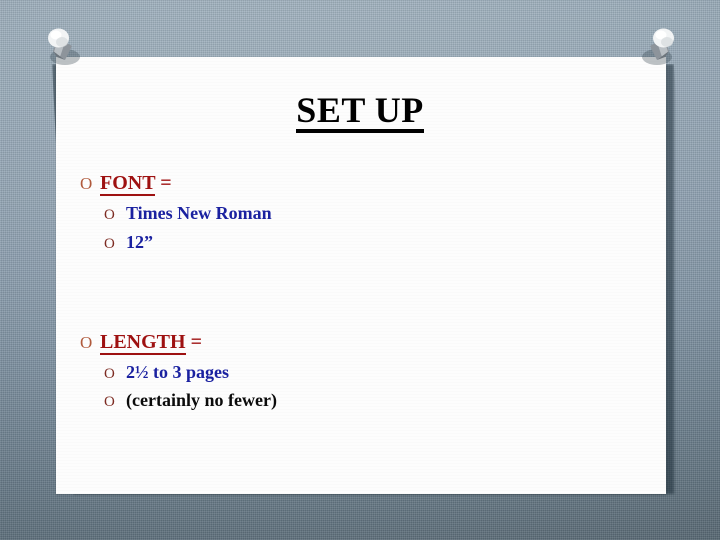 This screenshot has width=720, height=540. I want to click on bullet-heading-label: LENGTH, so click(143, 342).